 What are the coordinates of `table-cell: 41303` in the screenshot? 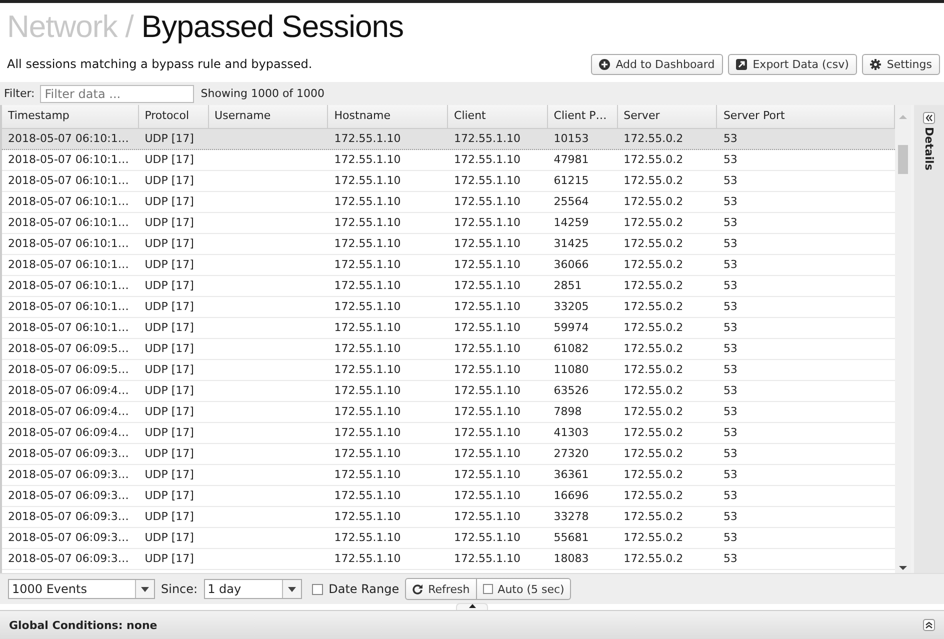 It's located at (571, 432).